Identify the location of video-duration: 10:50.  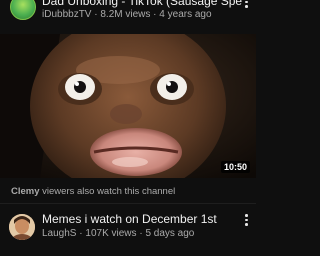
(235, 167).